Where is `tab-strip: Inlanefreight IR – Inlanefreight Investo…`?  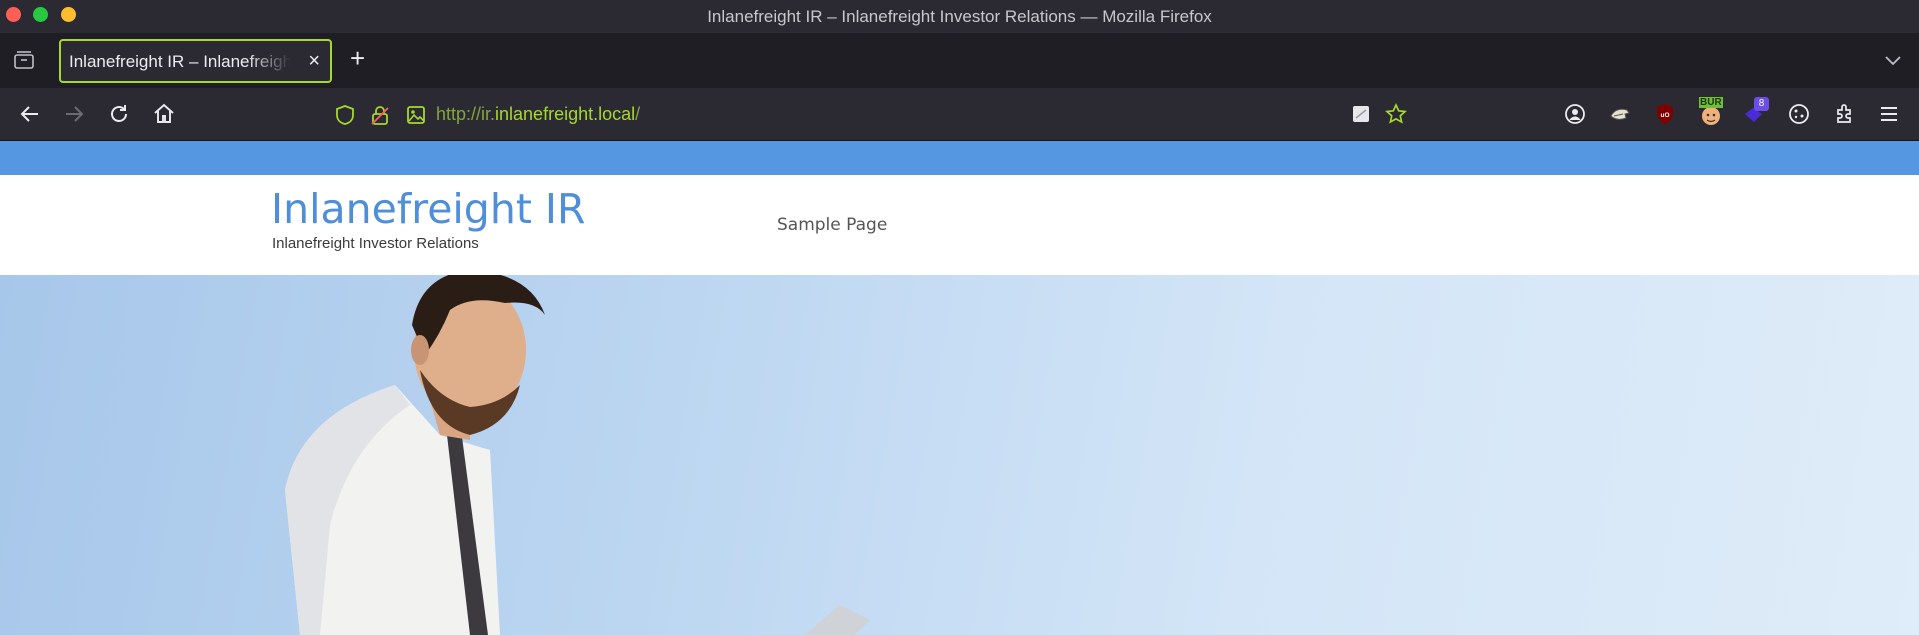
tab-strip: Inlanefreight IR – Inlanefreight Investo… is located at coordinates (959, 60).